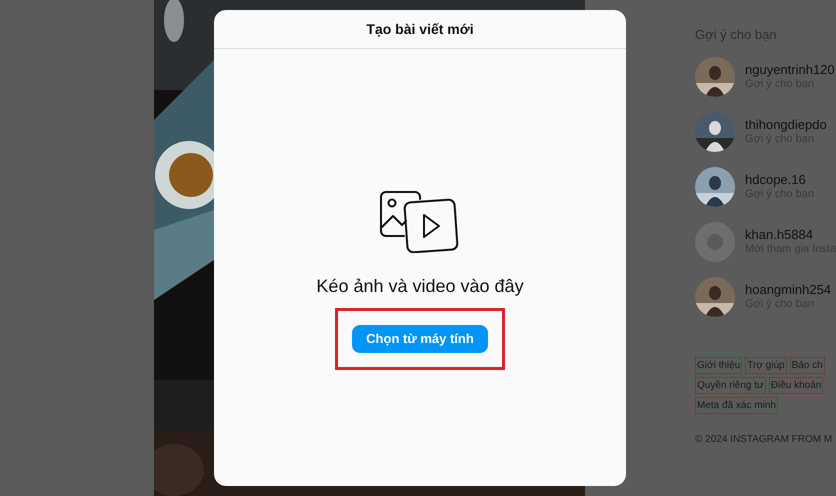 Image resolution: width=836 pixels, height=496 pixels. What do you see at coordinates (790, 70) in the screenshot?
I see `username: nguyentrinh120` at bounding box center [790, 70].